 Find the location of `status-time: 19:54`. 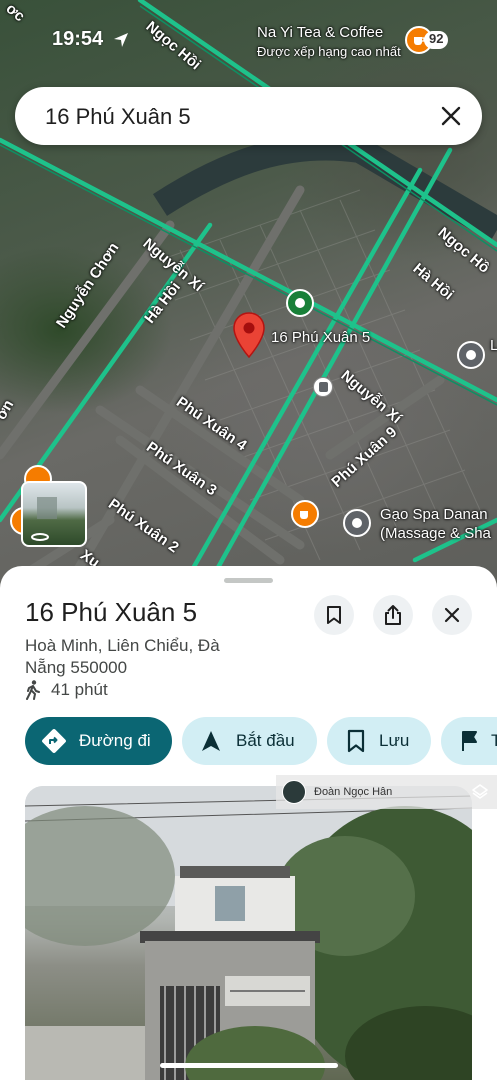

status-time: 19:54 is located at coordinates (78, 39).